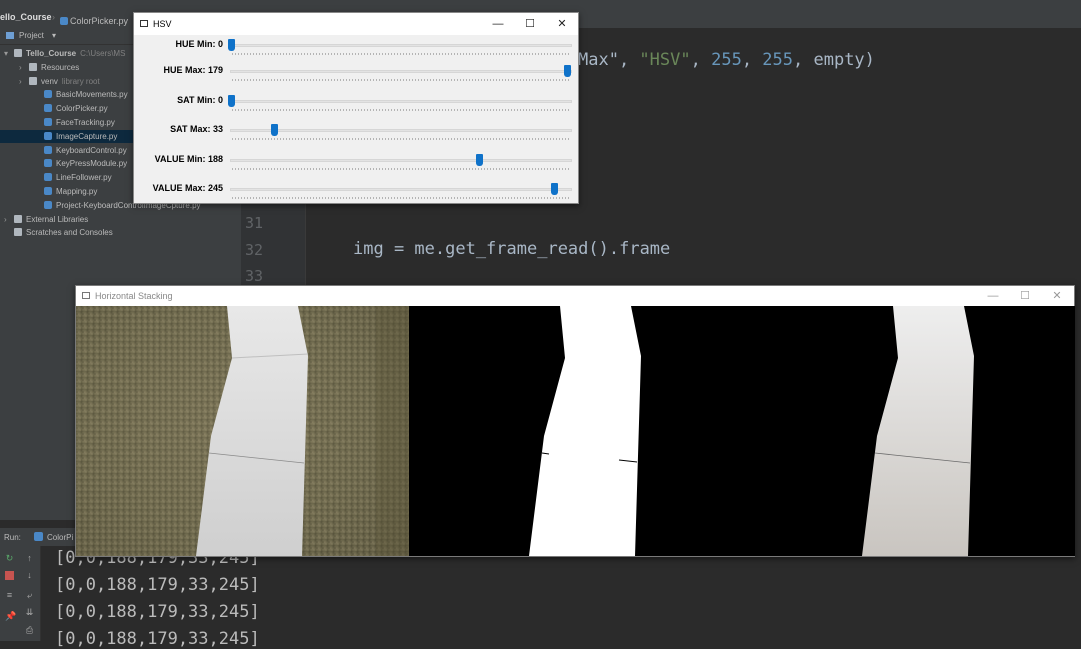 The image size is (1081, 649). Describe the element at coordinates (29, 612) in the screenshot. I see `scroll-to-end-icon: ⇊` at that location.